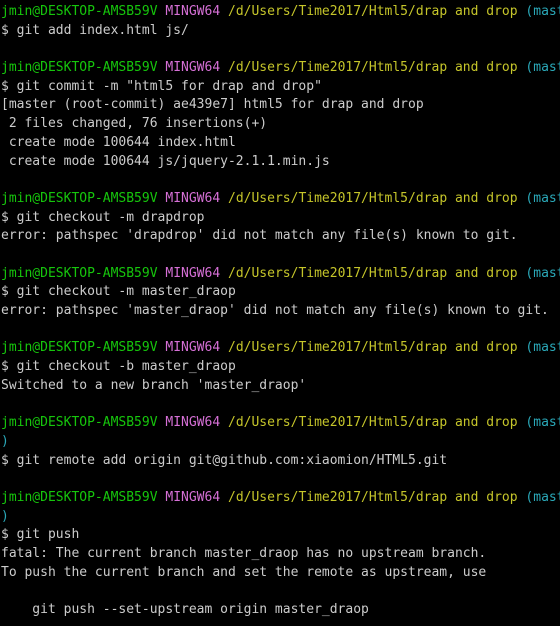 The height and width of the screenshot is (626, 560). I want to click on terminal-output-text: create mode 100644 index.html, so click(118, 142).